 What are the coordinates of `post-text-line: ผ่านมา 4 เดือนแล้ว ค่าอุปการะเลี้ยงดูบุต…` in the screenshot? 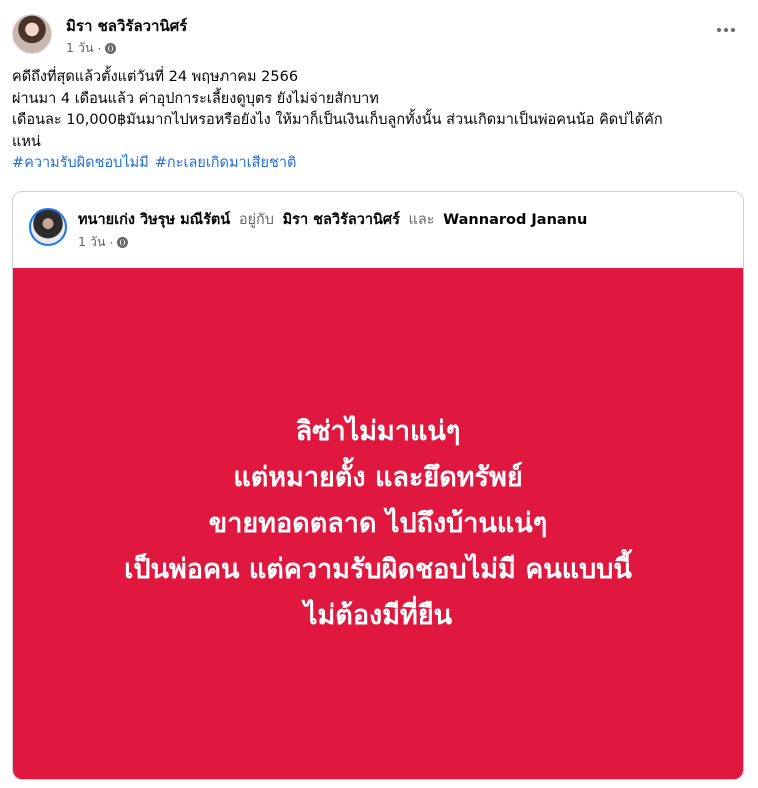 It's located at (195, 98).